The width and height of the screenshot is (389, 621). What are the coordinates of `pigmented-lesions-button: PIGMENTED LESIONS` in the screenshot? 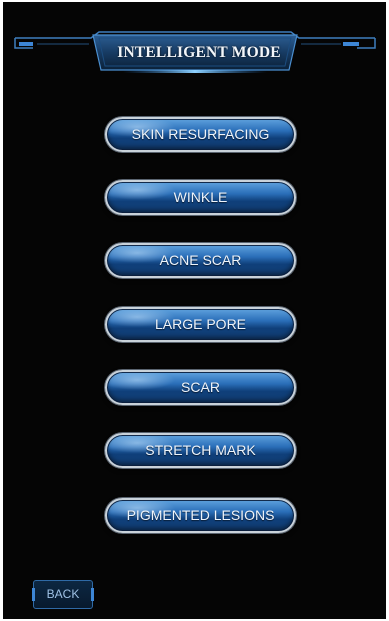 It's located at (200, 515).